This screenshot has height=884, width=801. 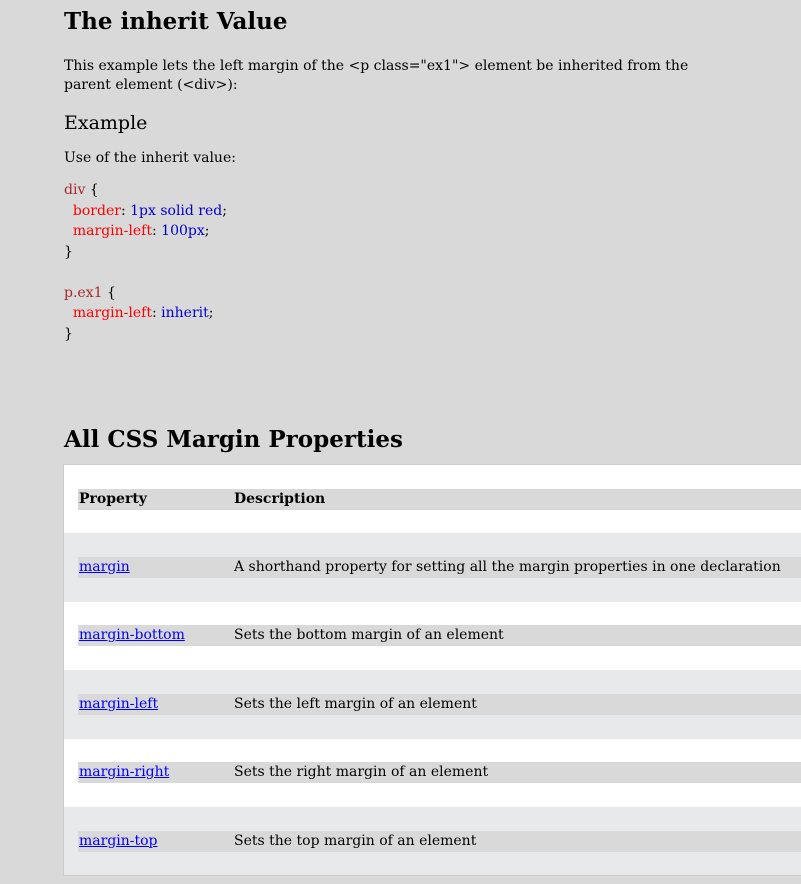 I want to click on table-header-row: Property Description, so click(x=432, y=499).